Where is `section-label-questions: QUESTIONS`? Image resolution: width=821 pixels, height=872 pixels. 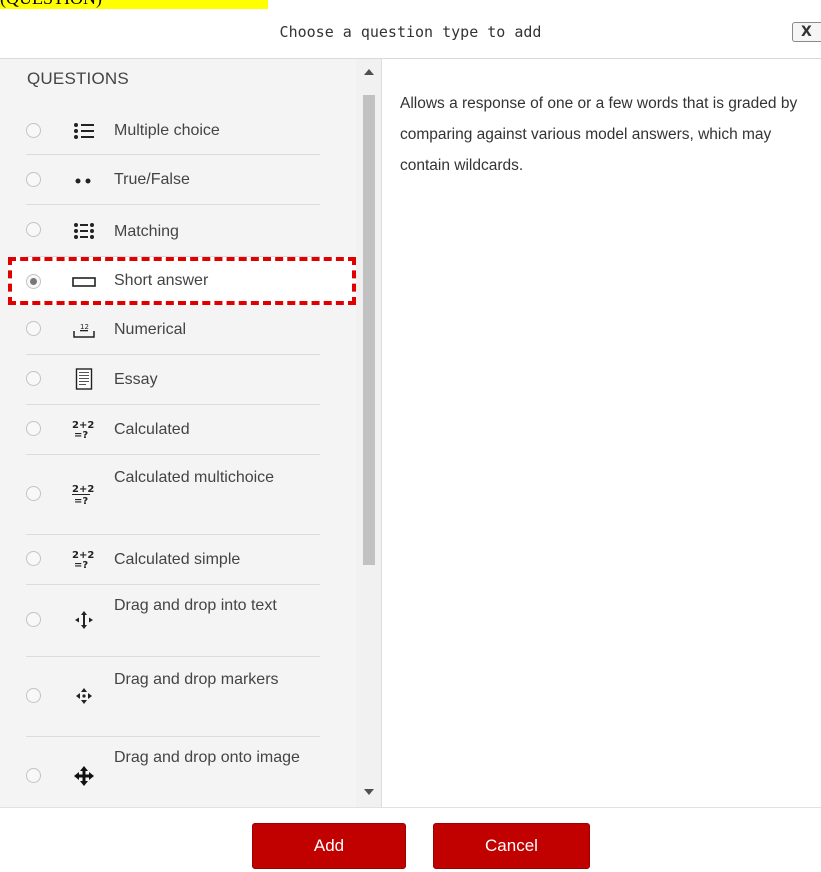 section-label-questions: QUESTIONS is located at coordinates (78, 78).